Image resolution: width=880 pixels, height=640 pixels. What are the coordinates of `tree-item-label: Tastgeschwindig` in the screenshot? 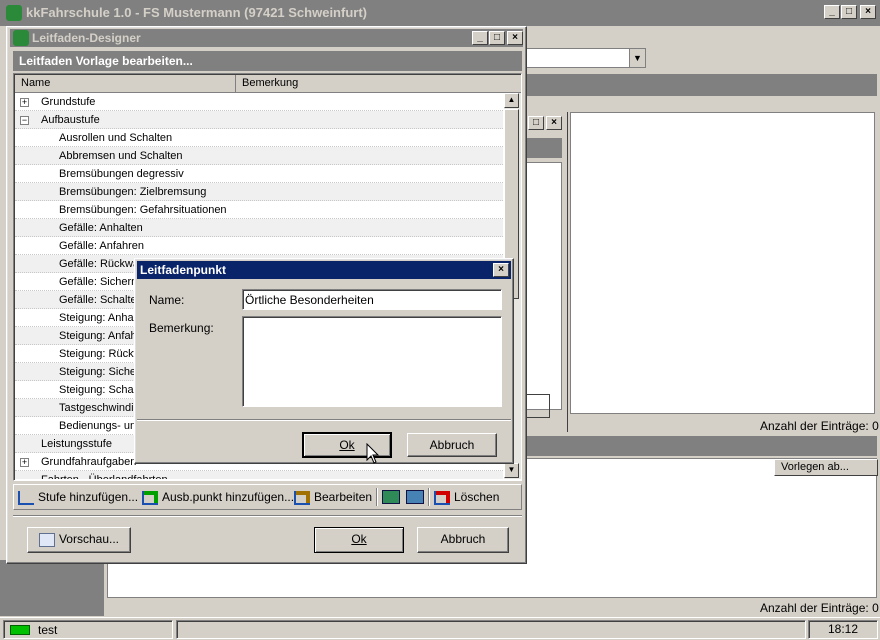 It's located at (99, 408).